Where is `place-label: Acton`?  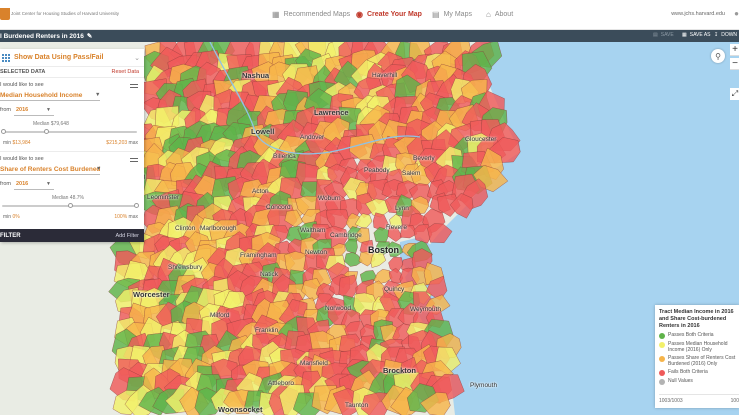 place-label: Acton is located at coordinates (260, 191).